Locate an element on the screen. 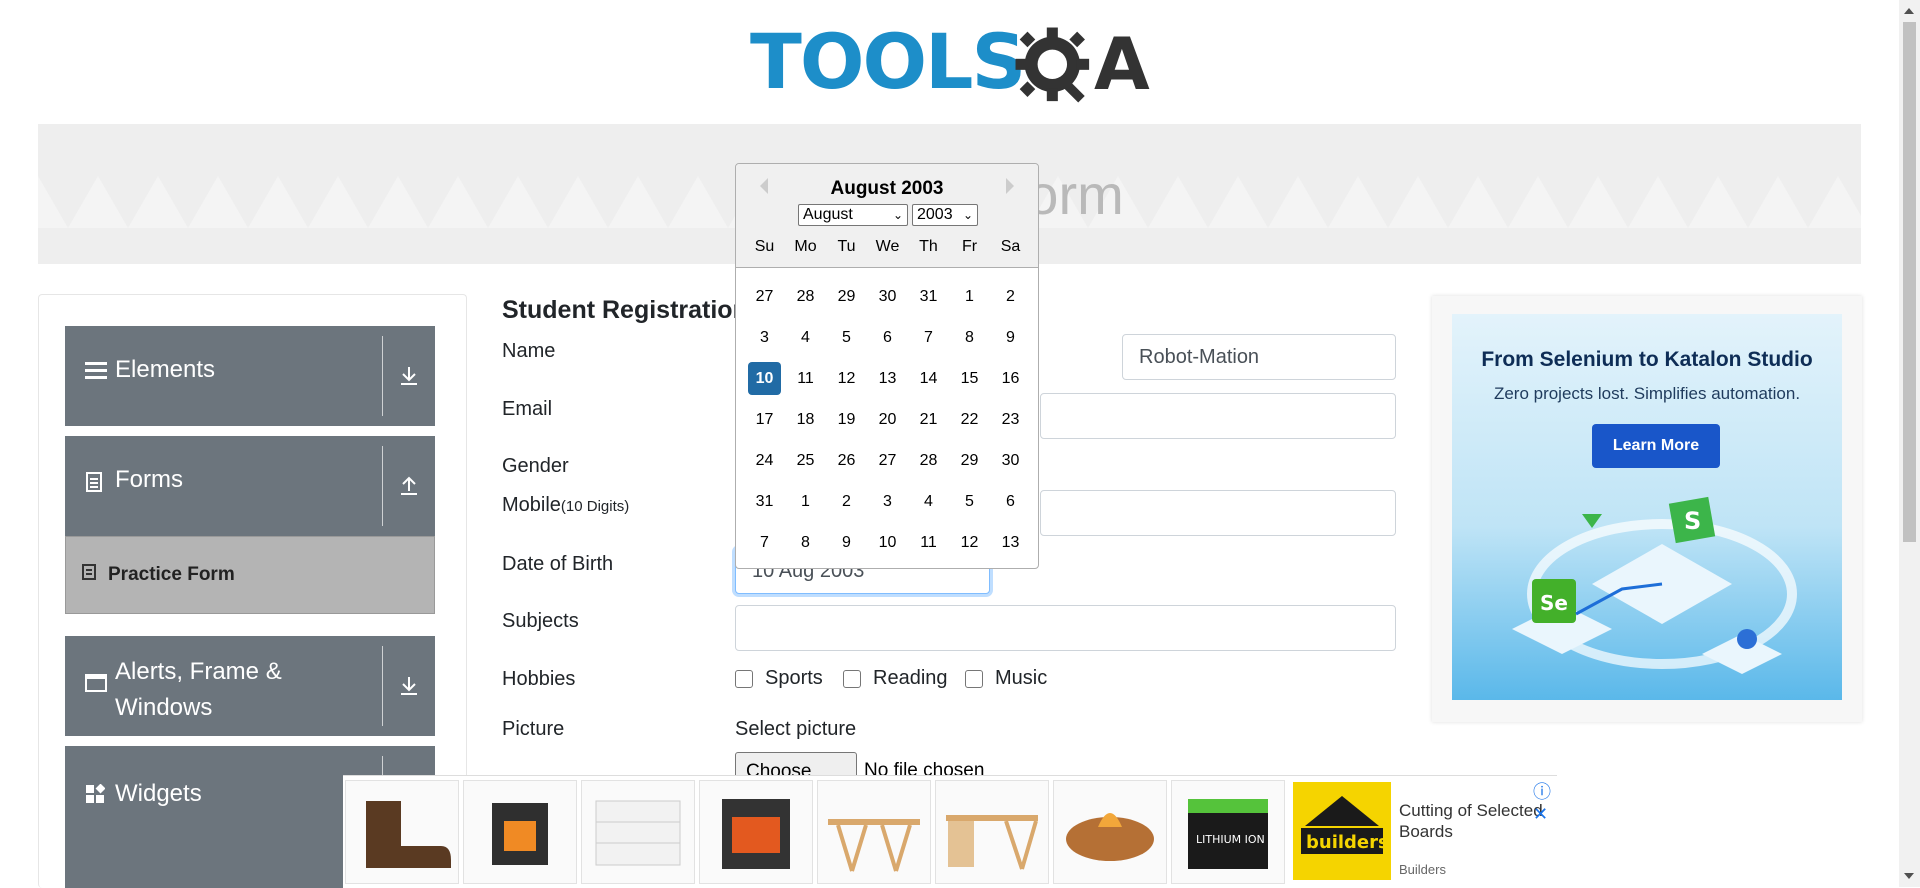 This screenshot has height=888, width=1920. ad-product-stove is located at coordinates (520, 832).